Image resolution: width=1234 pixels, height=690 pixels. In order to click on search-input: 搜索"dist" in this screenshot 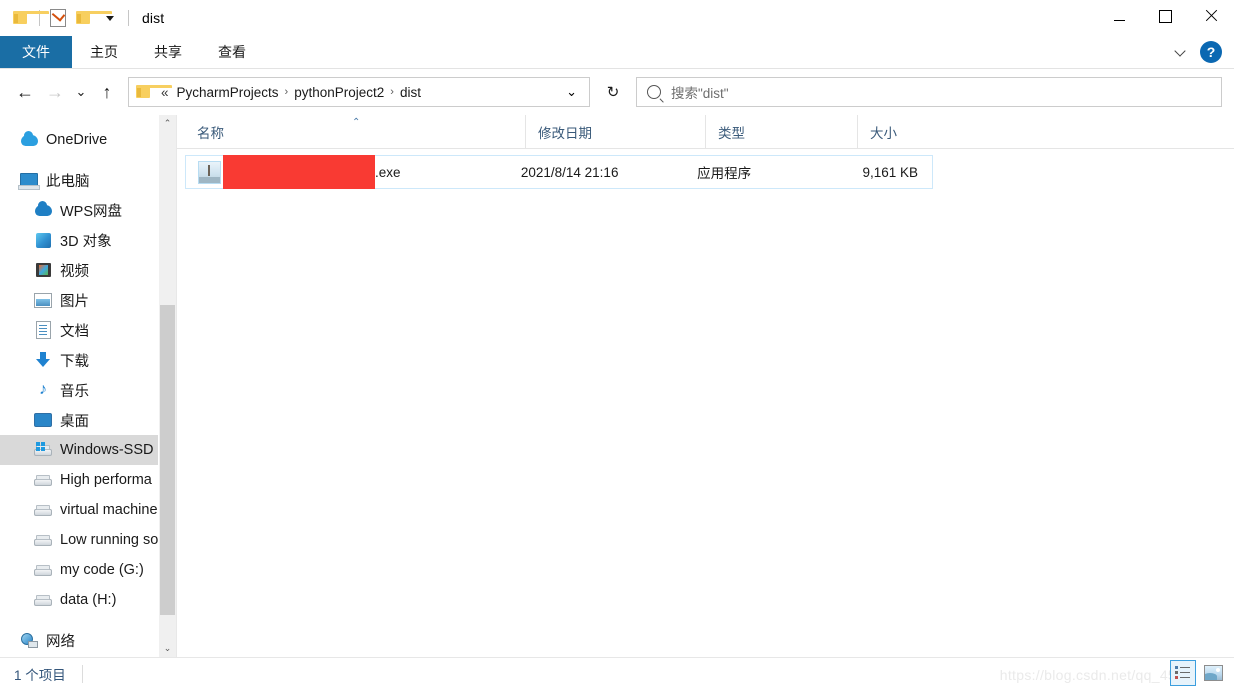, I will do `click(929, 92)`.